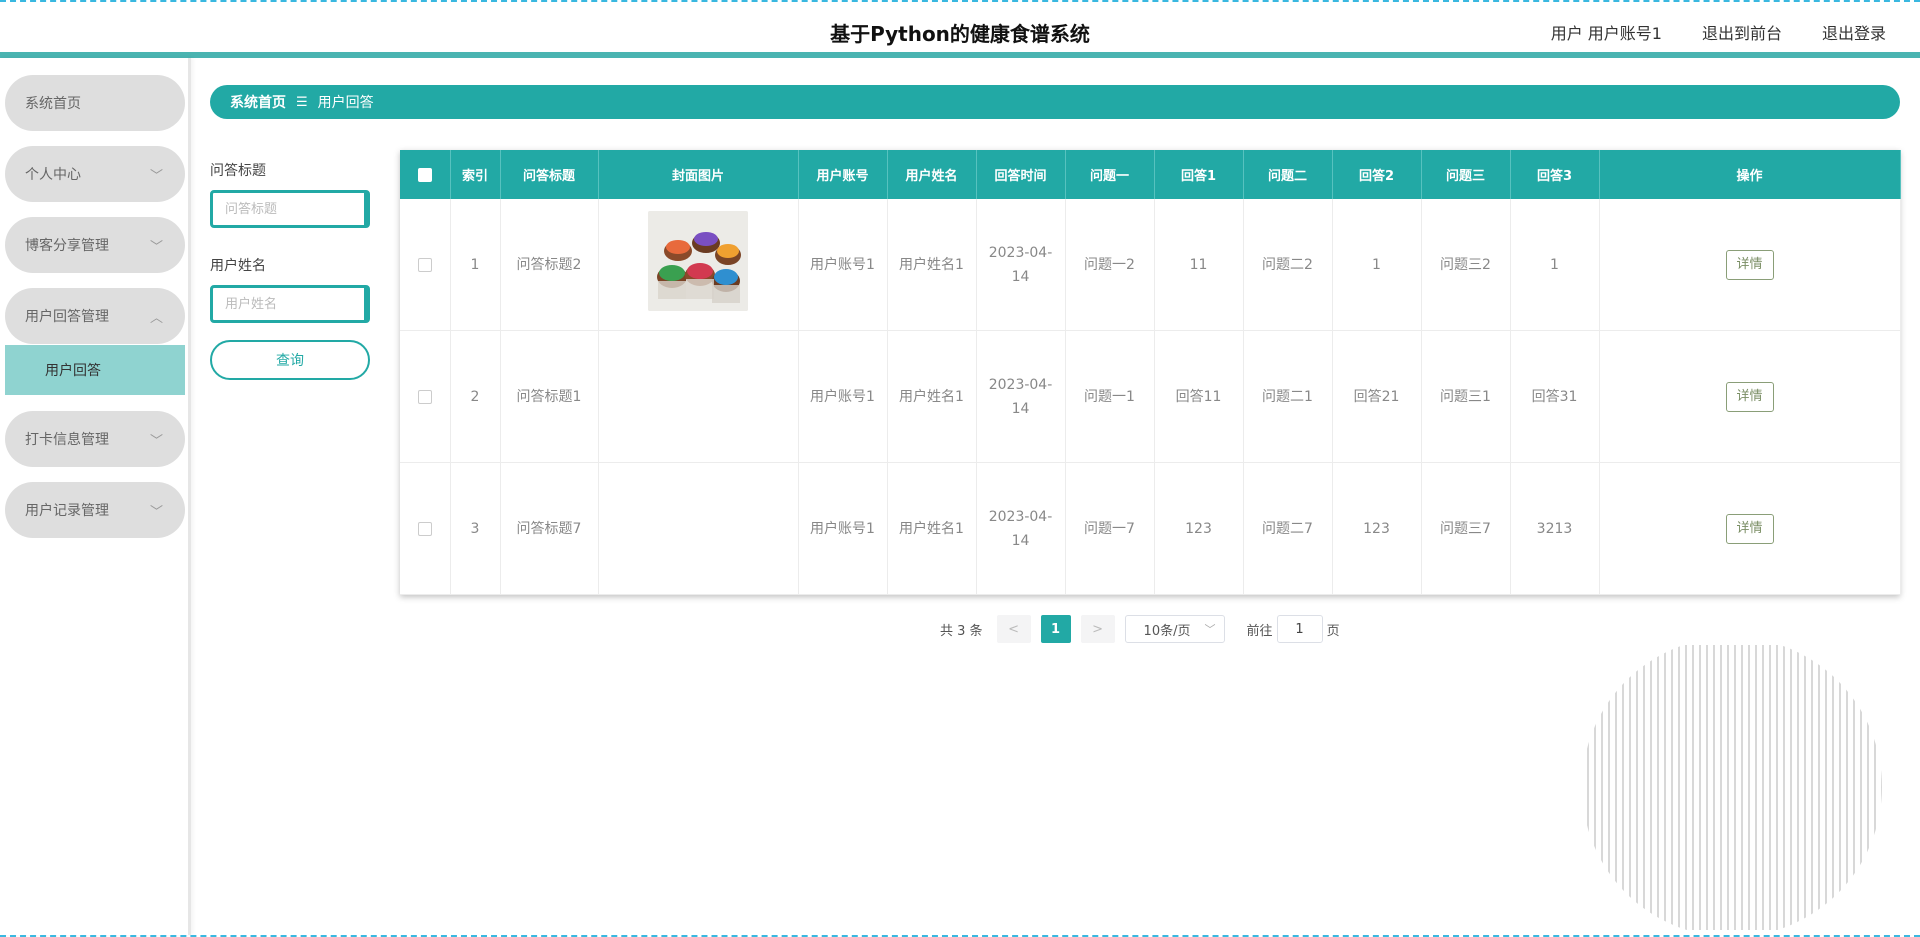 The image size is (1920, 937). I want to click on goto-page-input: 1, so click(1299, 629).